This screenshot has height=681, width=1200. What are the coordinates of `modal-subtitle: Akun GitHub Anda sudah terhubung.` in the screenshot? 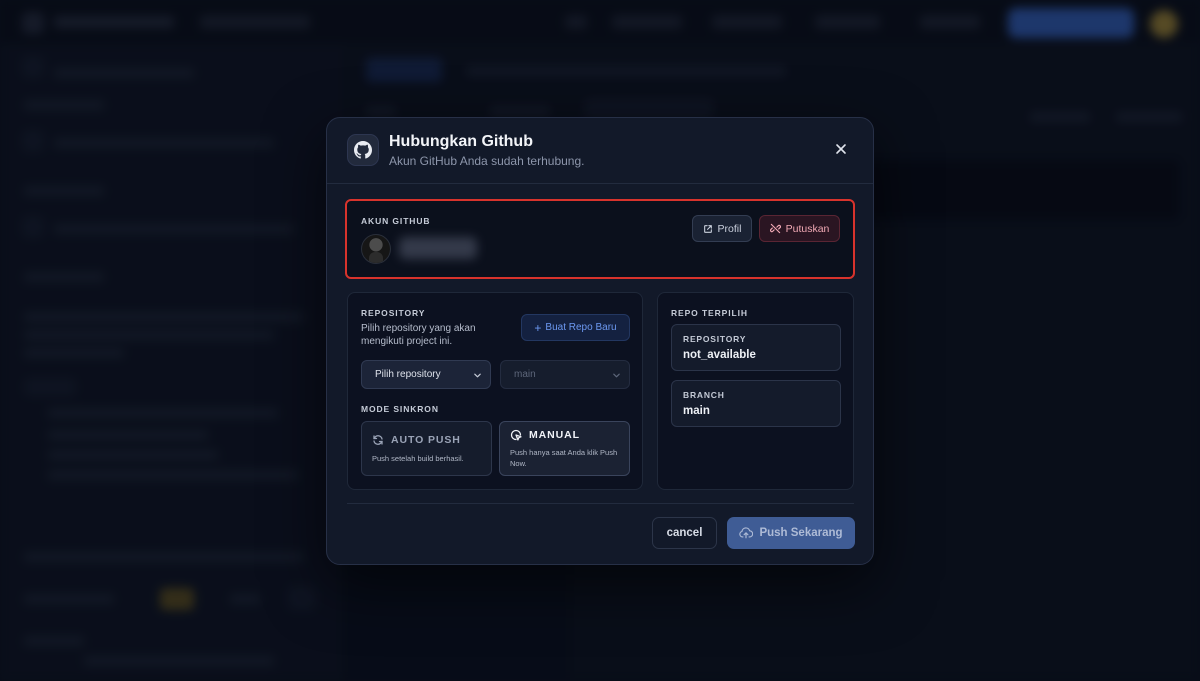 It's located at (487, 161).